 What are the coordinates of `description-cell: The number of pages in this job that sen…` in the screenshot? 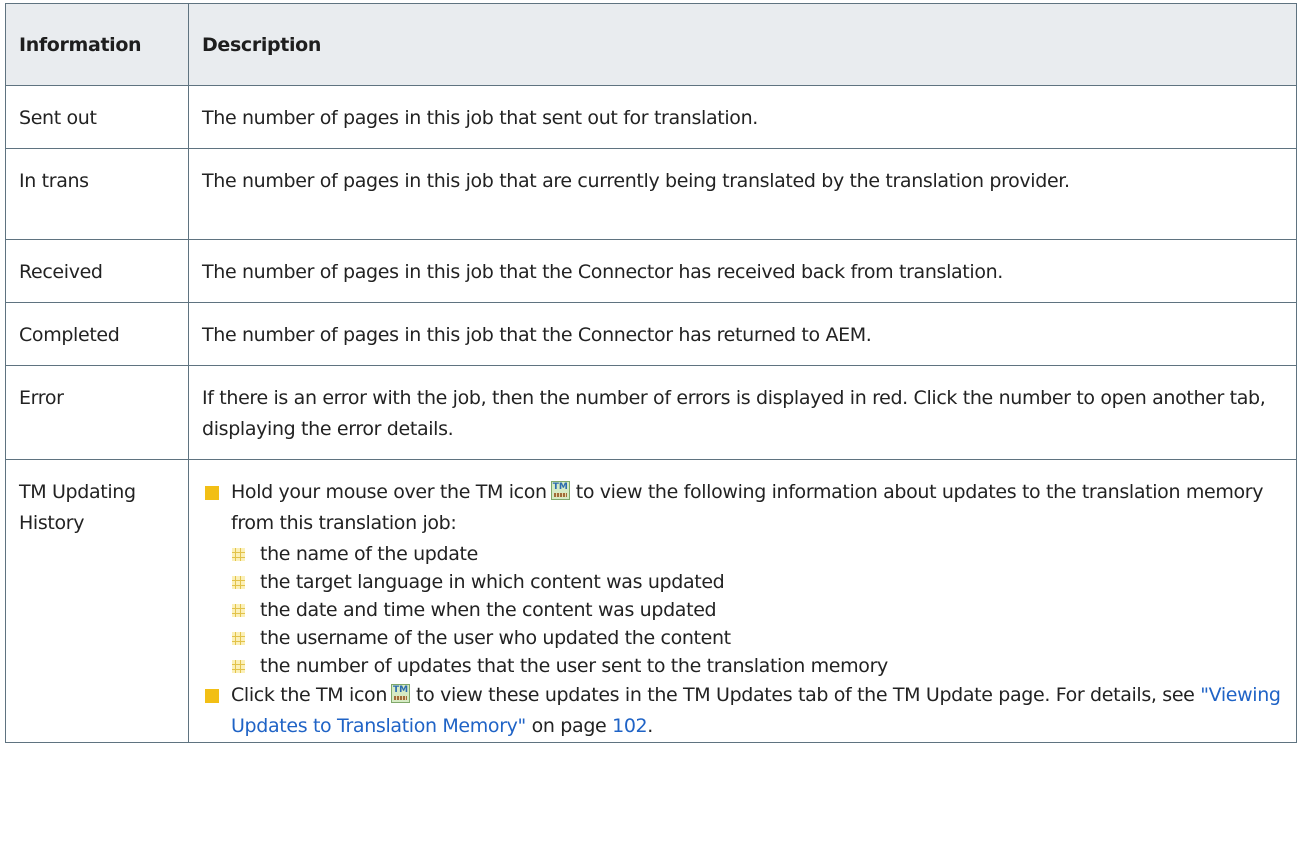 It's located at (742, 117).